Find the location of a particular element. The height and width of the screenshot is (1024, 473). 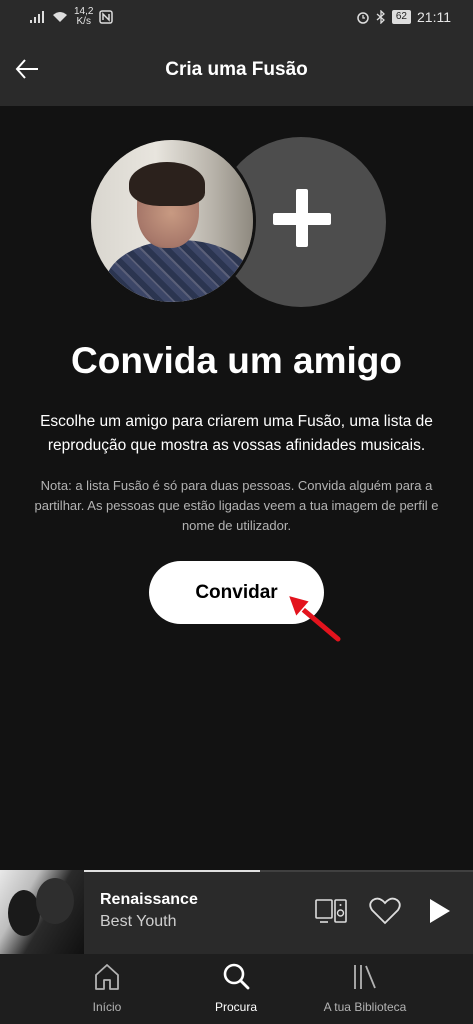

nfc-icon is located at coordinates (106, 17).